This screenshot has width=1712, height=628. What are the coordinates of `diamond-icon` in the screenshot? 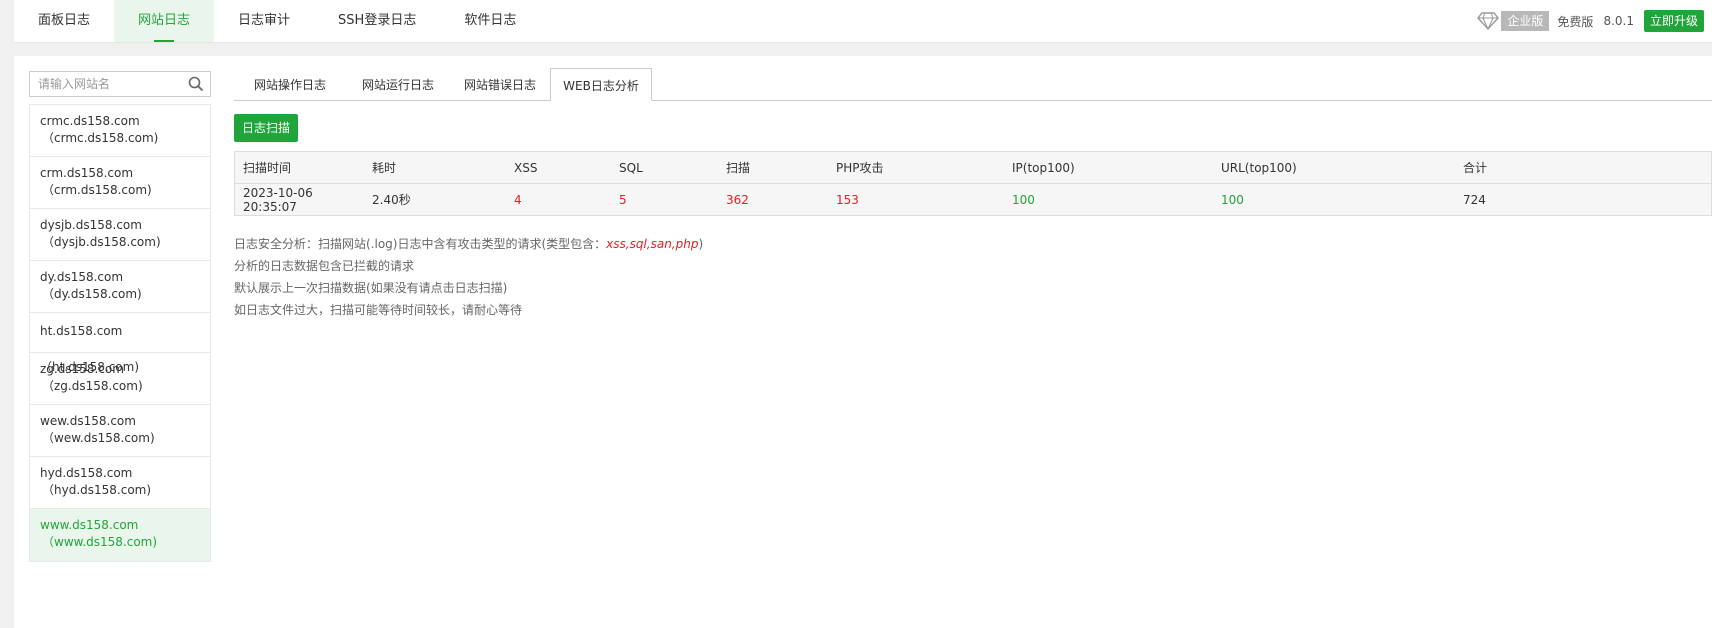 It's located at (1488, 21).